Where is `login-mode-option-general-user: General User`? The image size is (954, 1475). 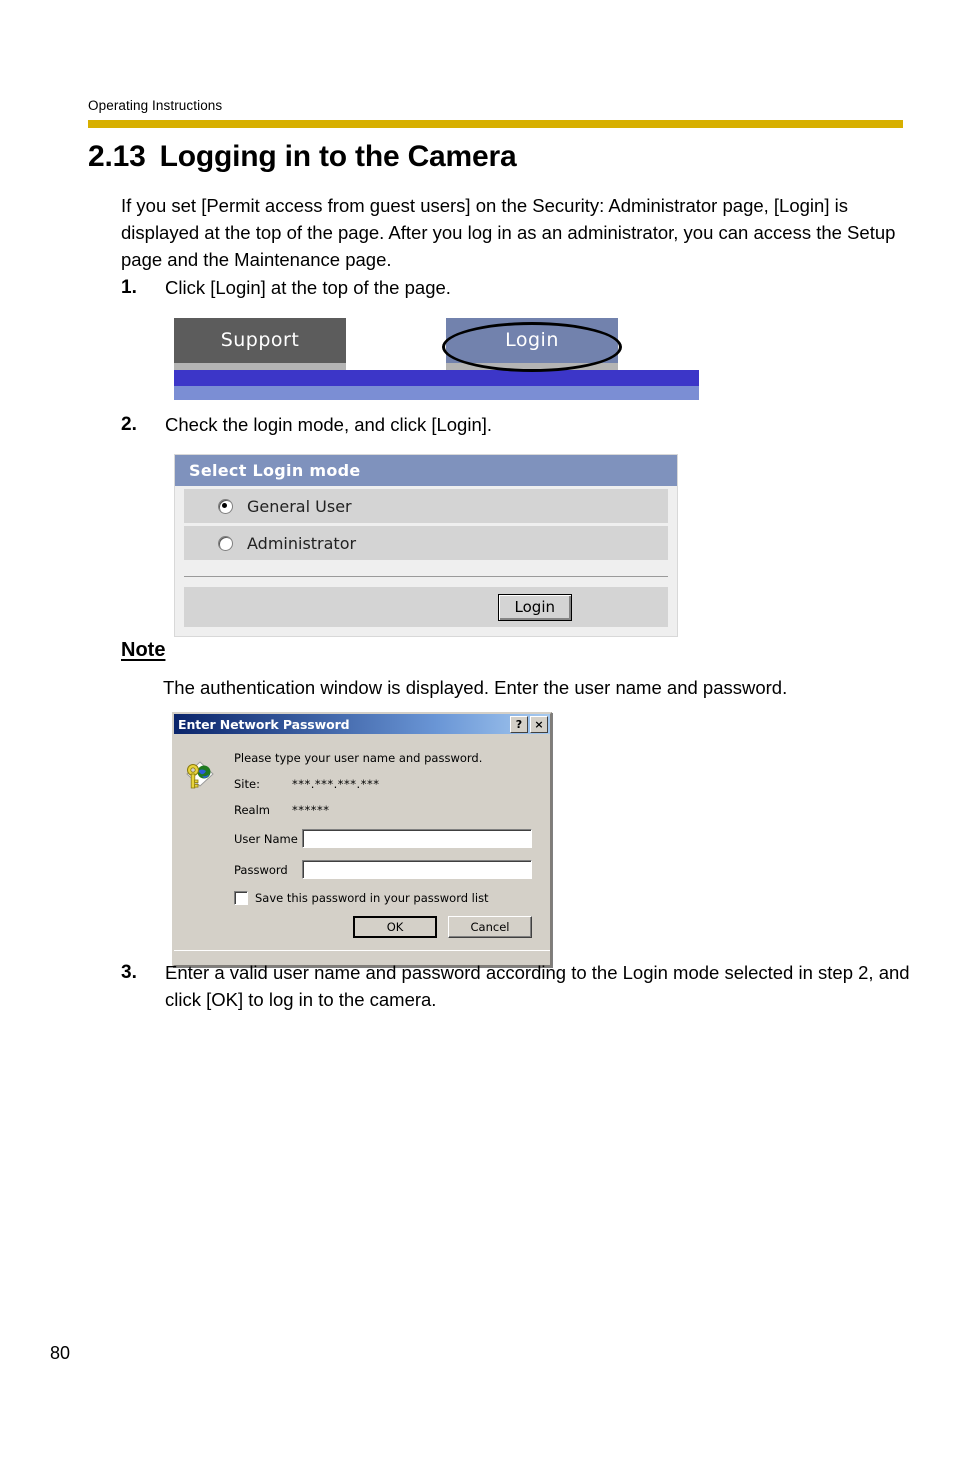 login-mode-option-general-user: General User is located at coordinates (426, 506).